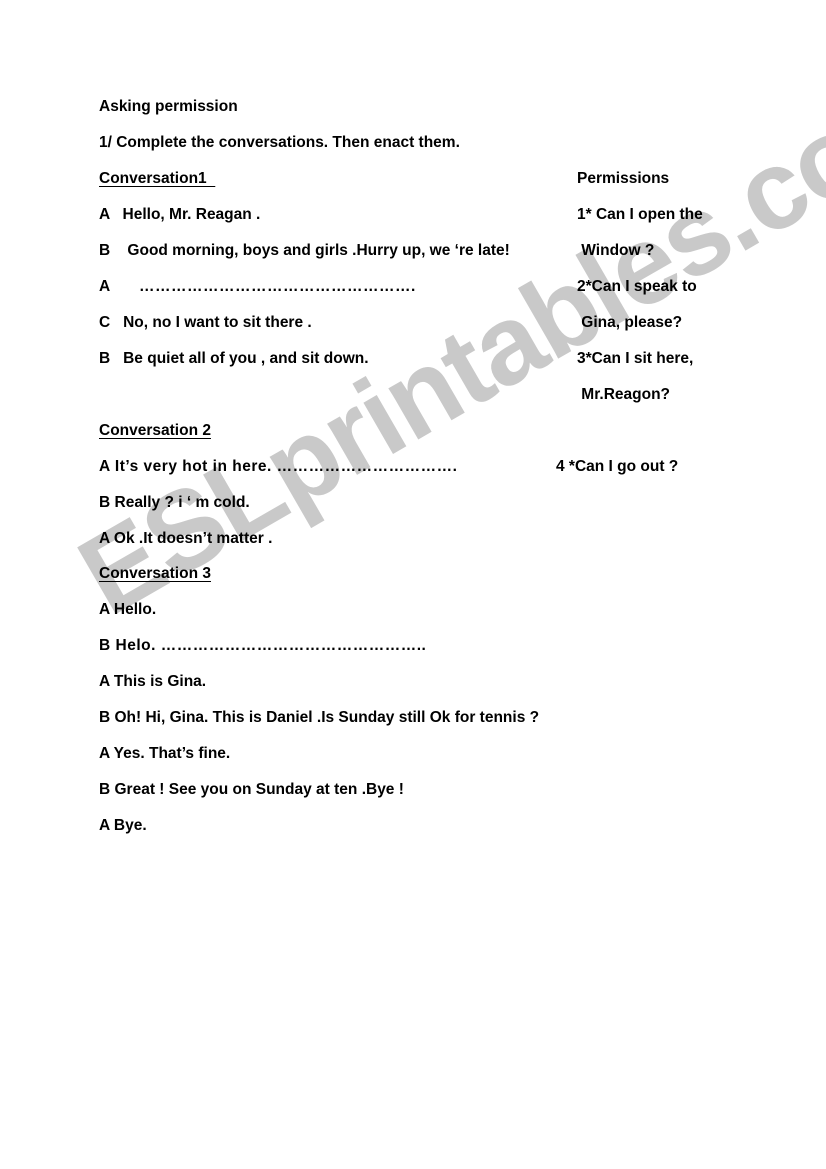 Image resolution: width=826 pixels, height=1169 pixels. What do you see at coordinates (637, 286) in the screenshot?
I see `permission-item-2: 2*Can I speak to` at bounding box center [637, 286].